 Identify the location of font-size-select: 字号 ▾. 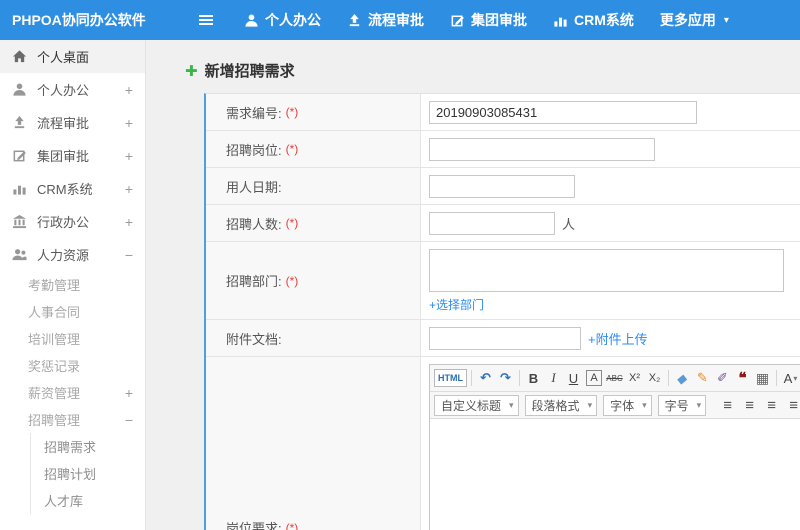
(682, 405).